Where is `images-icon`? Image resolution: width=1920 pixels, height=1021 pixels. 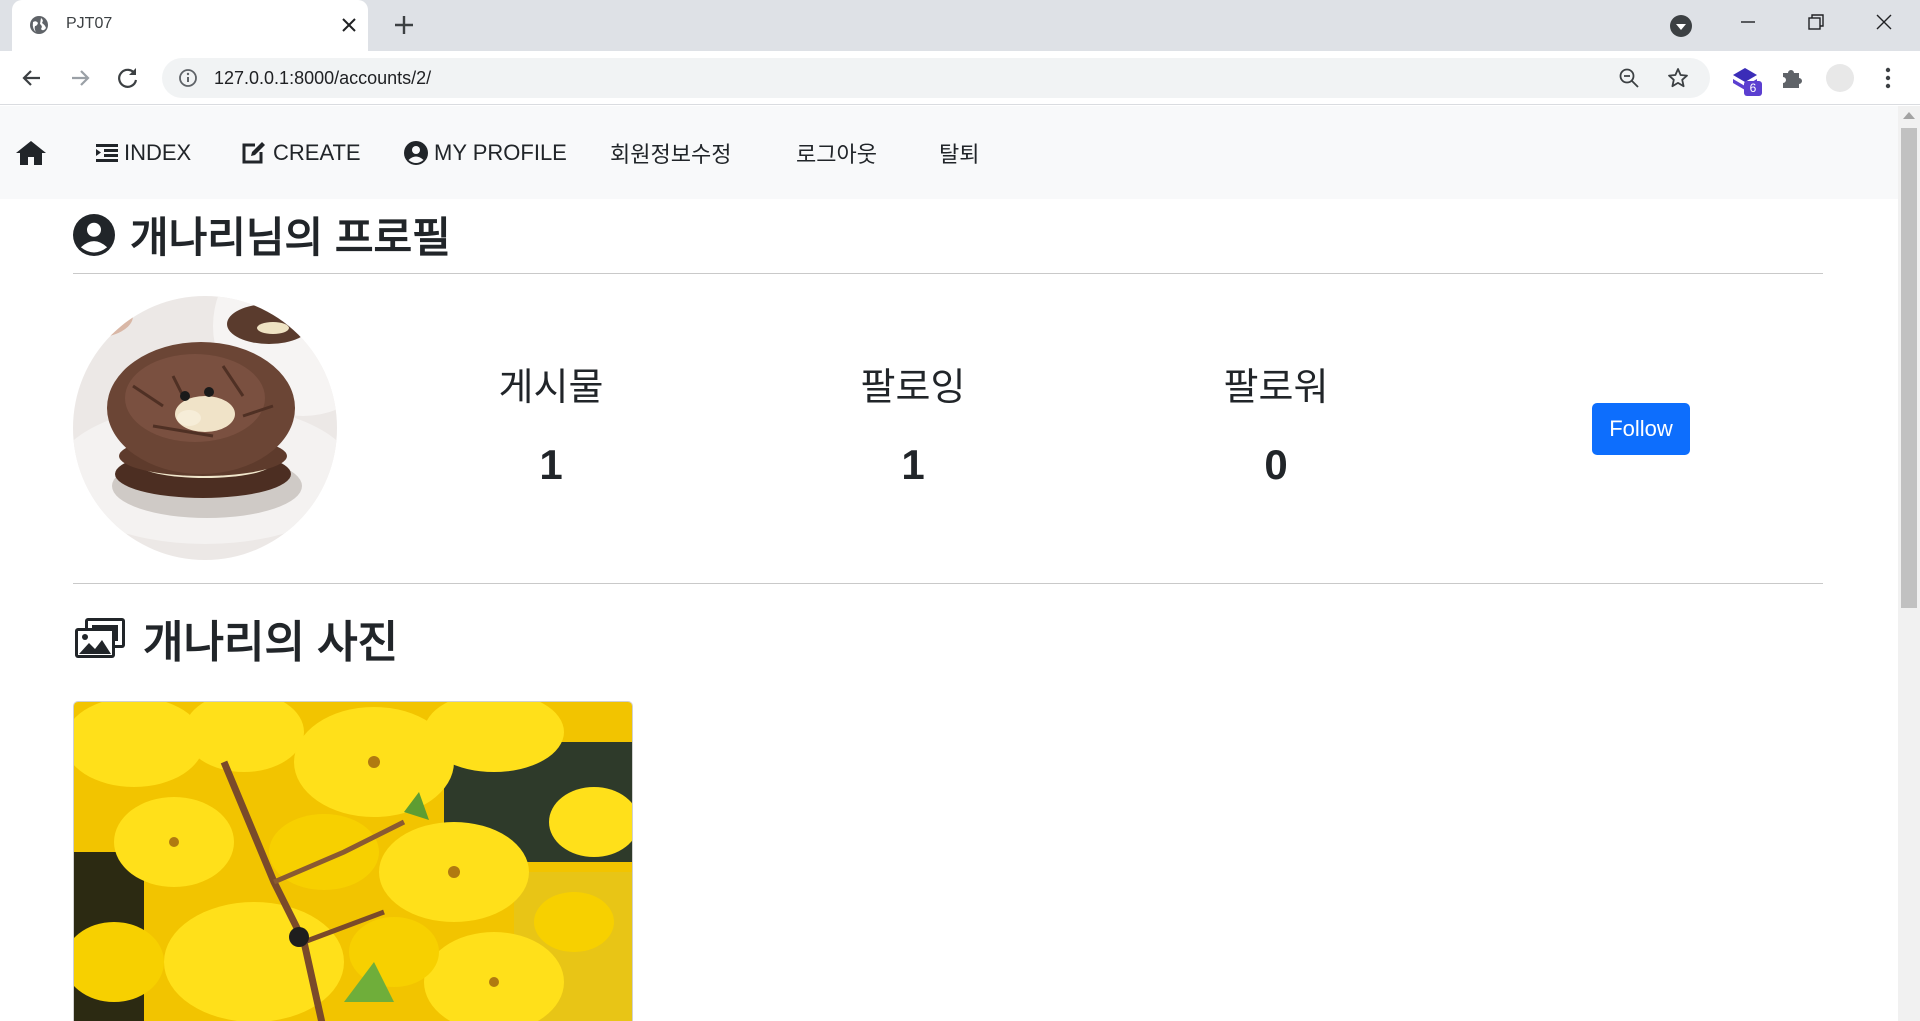 images-icon is located at coordinates (100, 638).